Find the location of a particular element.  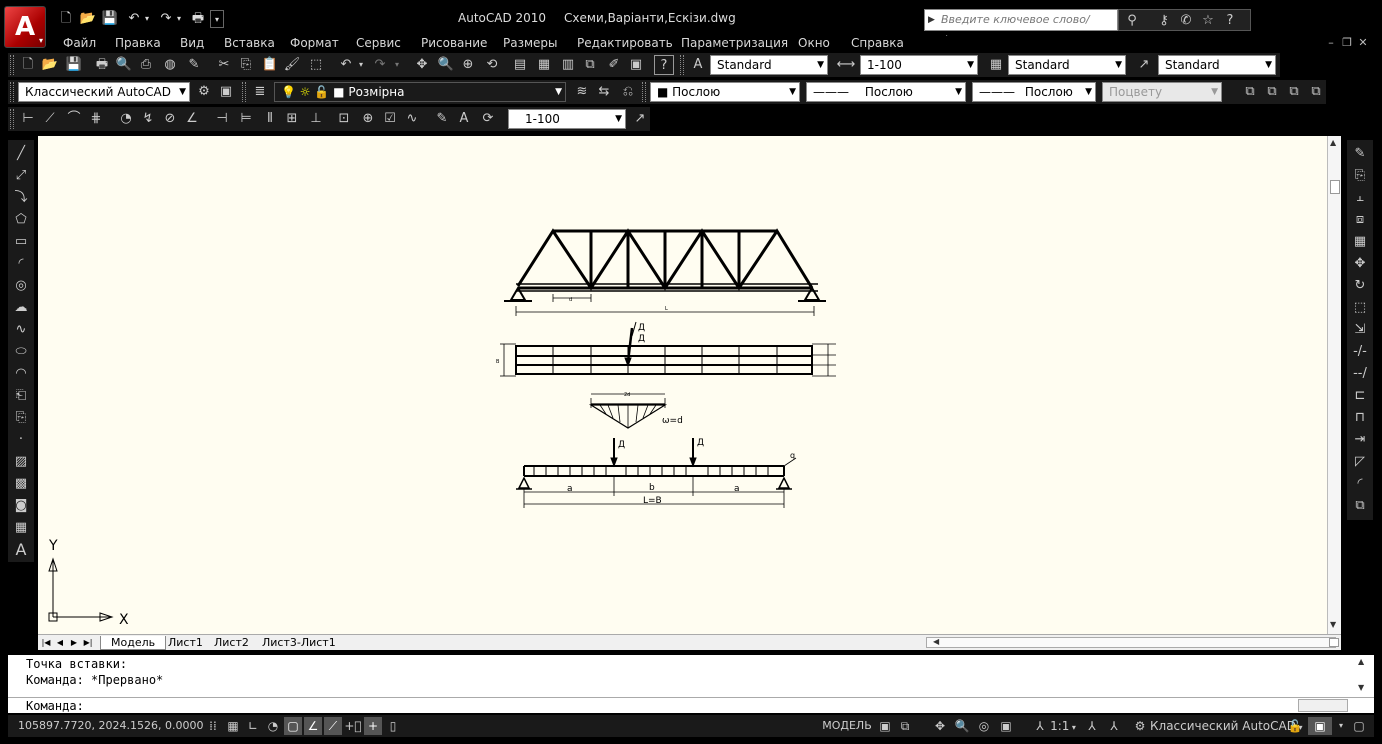

break-icon: ⊓ is located at coordinates (1360, 418).